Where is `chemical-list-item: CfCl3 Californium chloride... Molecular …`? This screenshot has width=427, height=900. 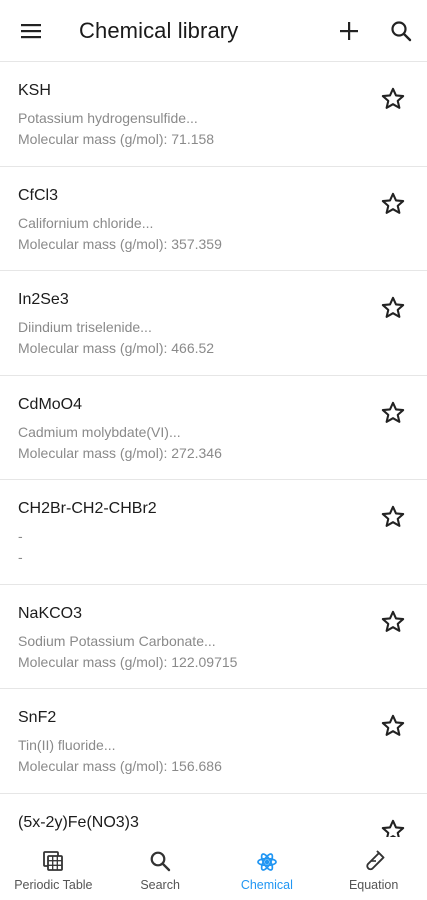
chemical-list-item: CfCl3 Californium chloride... Molecular … is located at coordinates (213, 219).